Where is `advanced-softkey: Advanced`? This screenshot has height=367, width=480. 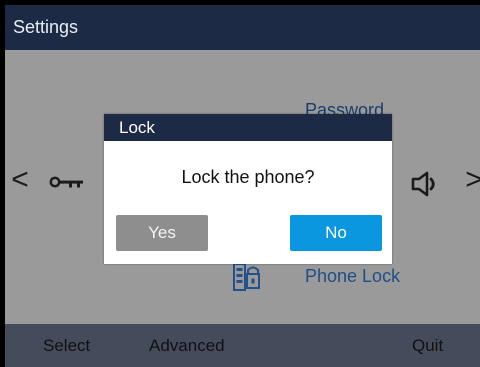 advanced-softkey: Advanced is located at coordinates (187, 345).